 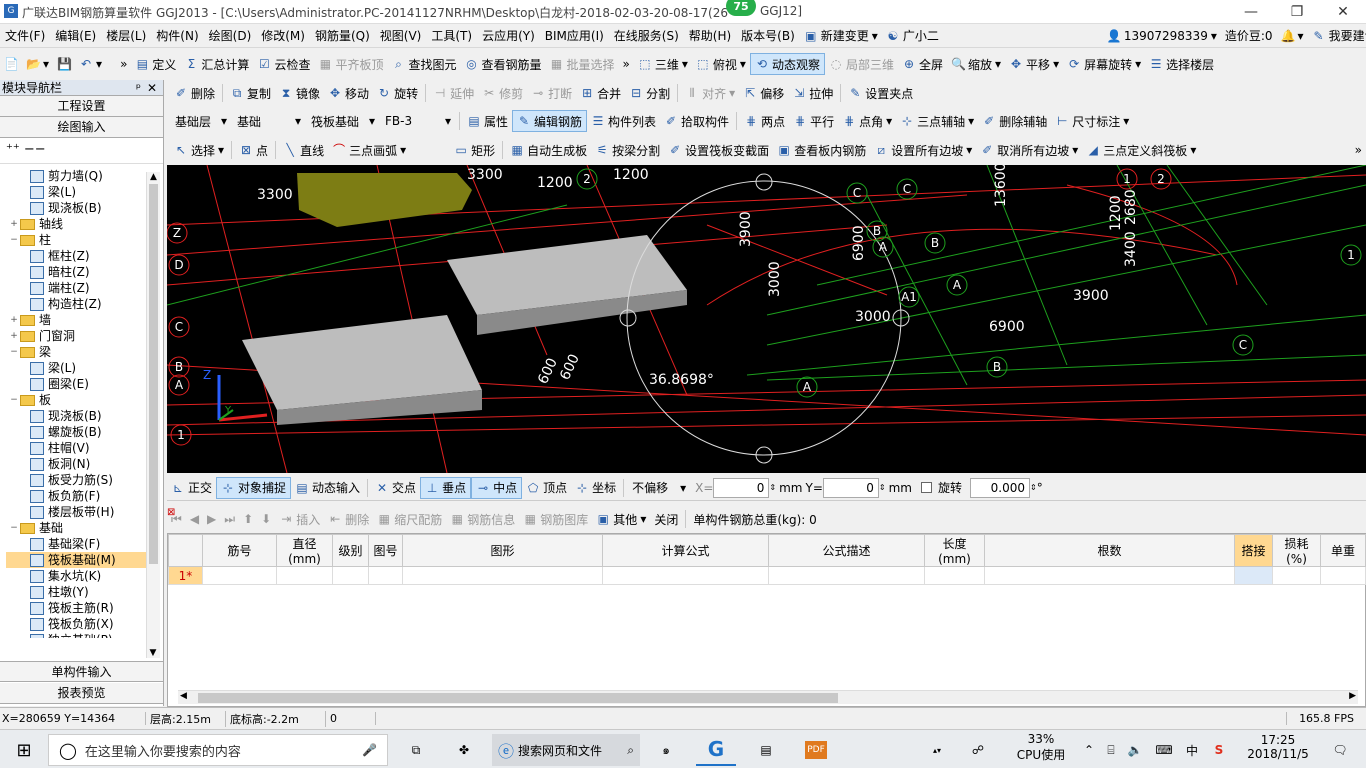 I want to click on notification-badge: 75, so click(x=741, y=8).